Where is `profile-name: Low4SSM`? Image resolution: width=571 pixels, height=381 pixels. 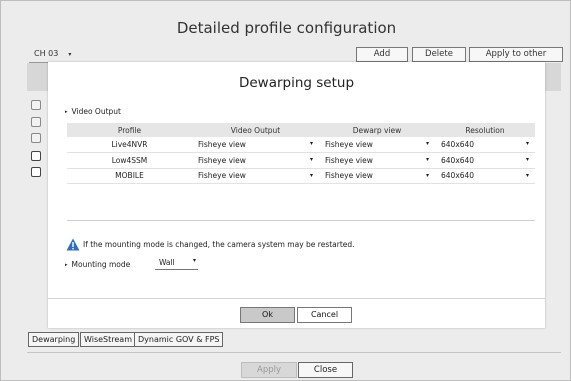 profile-name: Low4SSM is located at coordinates (129, 160).